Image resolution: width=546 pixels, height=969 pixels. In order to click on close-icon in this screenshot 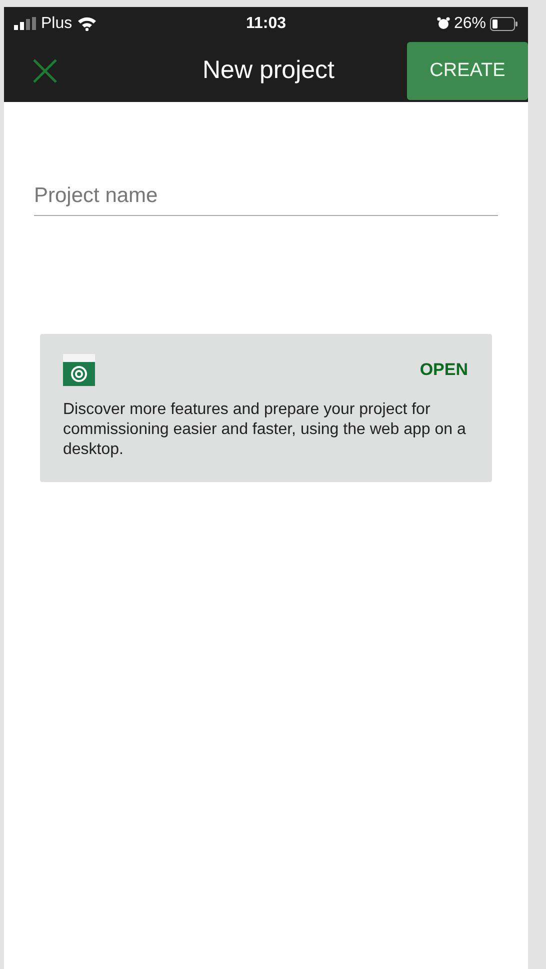, I will do `click(45, 71)`.